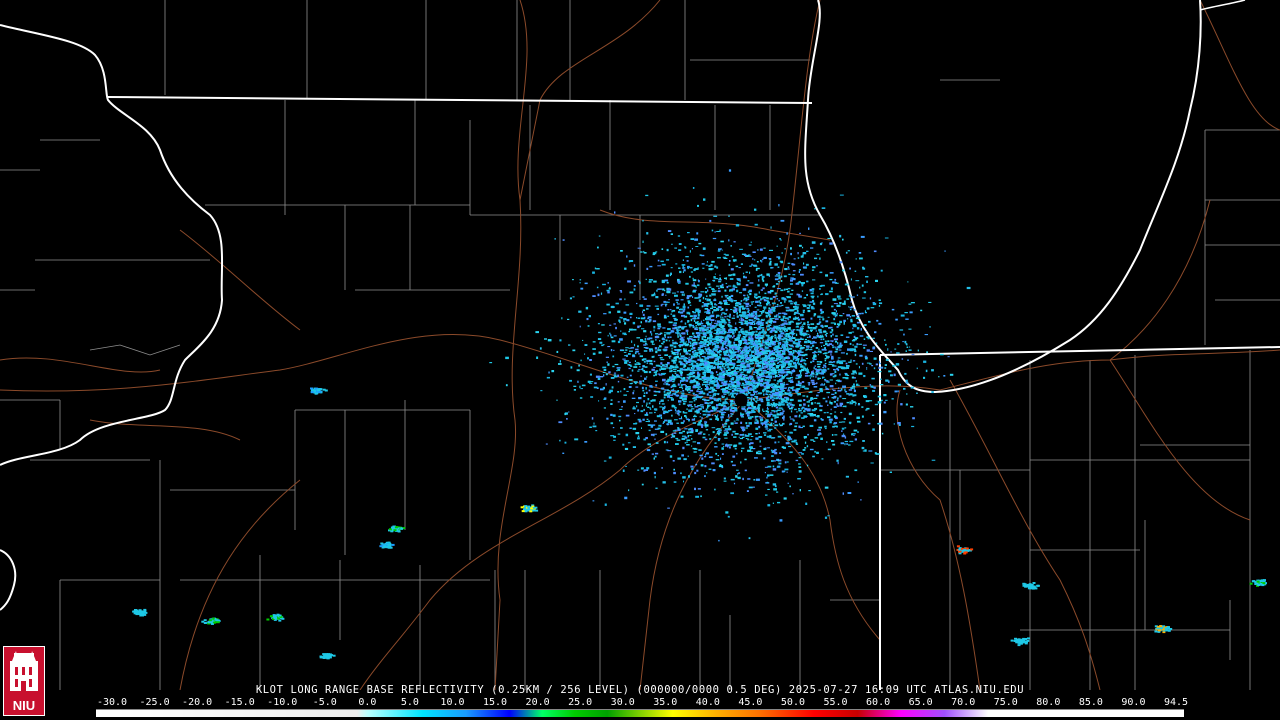  I want to click on scale-label: -10.0, so click(282, 702).